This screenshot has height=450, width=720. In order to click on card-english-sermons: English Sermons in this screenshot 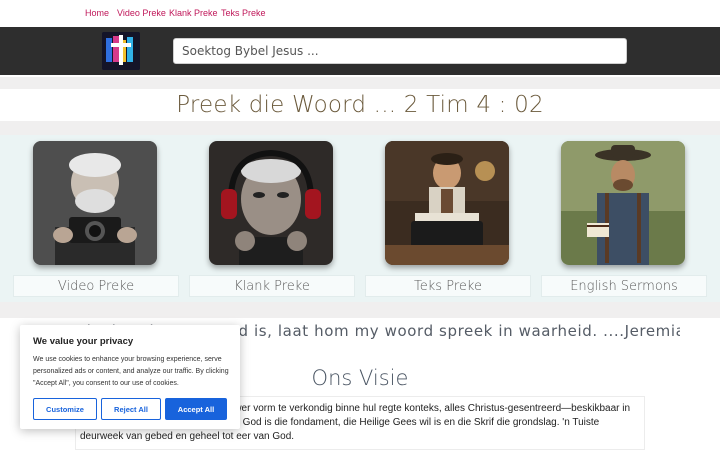, I will do `click(622, 217)`.